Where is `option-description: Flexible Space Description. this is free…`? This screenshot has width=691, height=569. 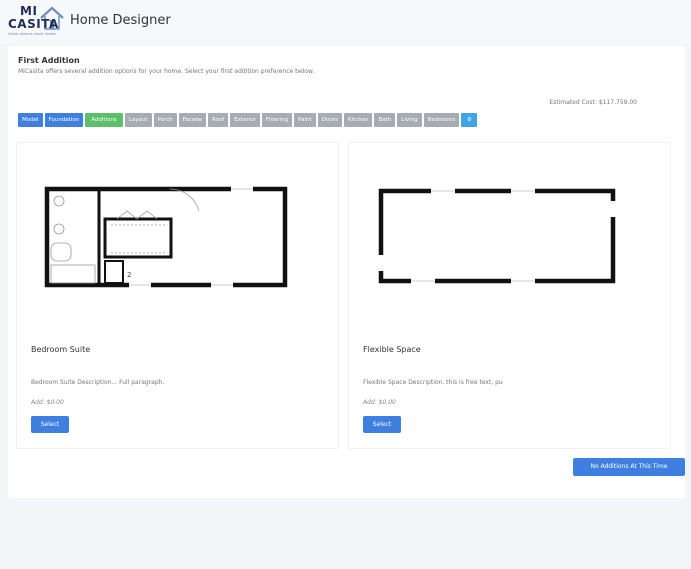 option-description: Flexible Space Description. this is free… is located at coordinates (433, 382).